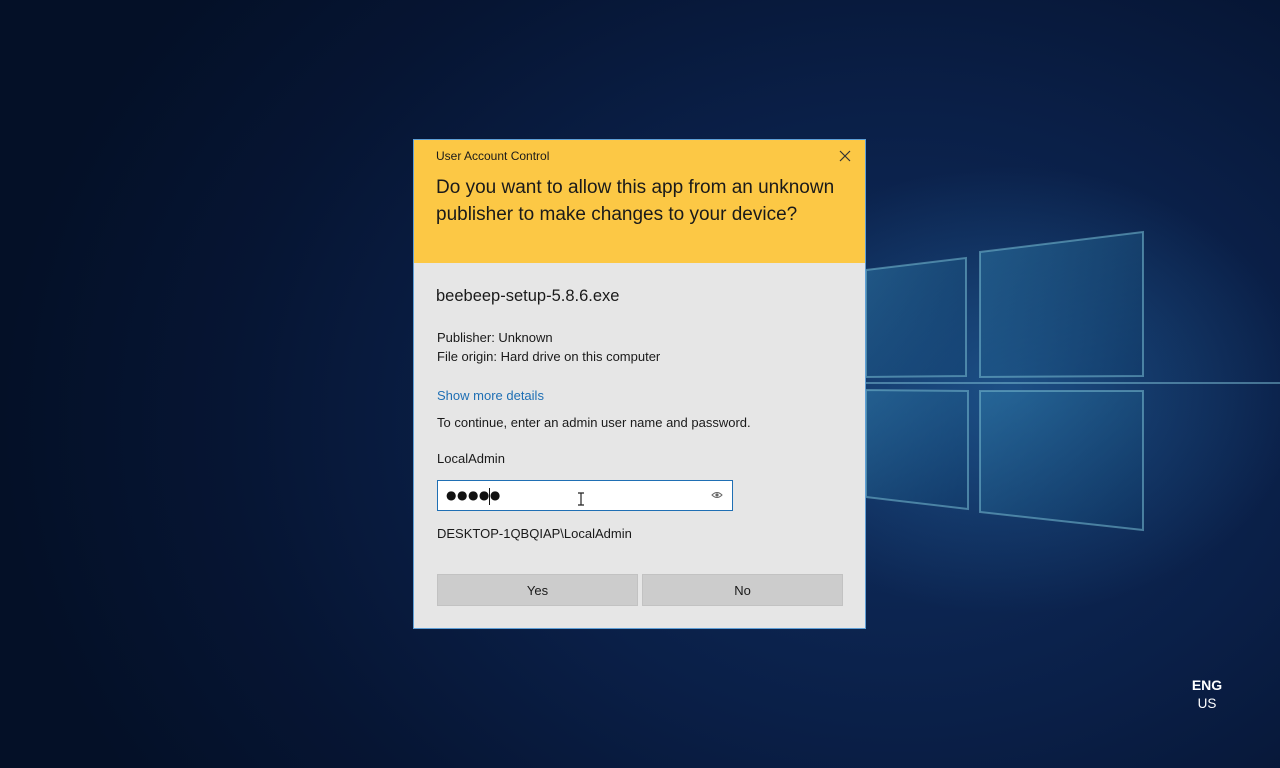 The height and width of the screenshot is (768, 1280). I want to click on close-icon, so click(845, 156).